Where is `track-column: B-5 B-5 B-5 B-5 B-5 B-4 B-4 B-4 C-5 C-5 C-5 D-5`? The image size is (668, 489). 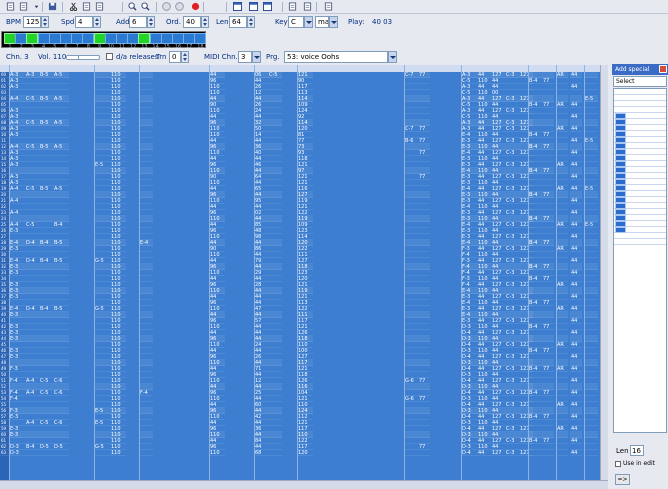 track-column: B-5 B-5 B-5 B-5 B-5 B-4 B-4 B-4 C-5 C-5 C-5 D-5 is located at coordinates (46, 276).